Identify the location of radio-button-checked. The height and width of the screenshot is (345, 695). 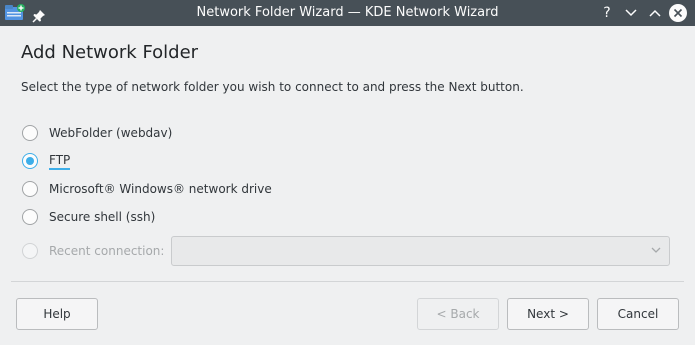
(30, 161).